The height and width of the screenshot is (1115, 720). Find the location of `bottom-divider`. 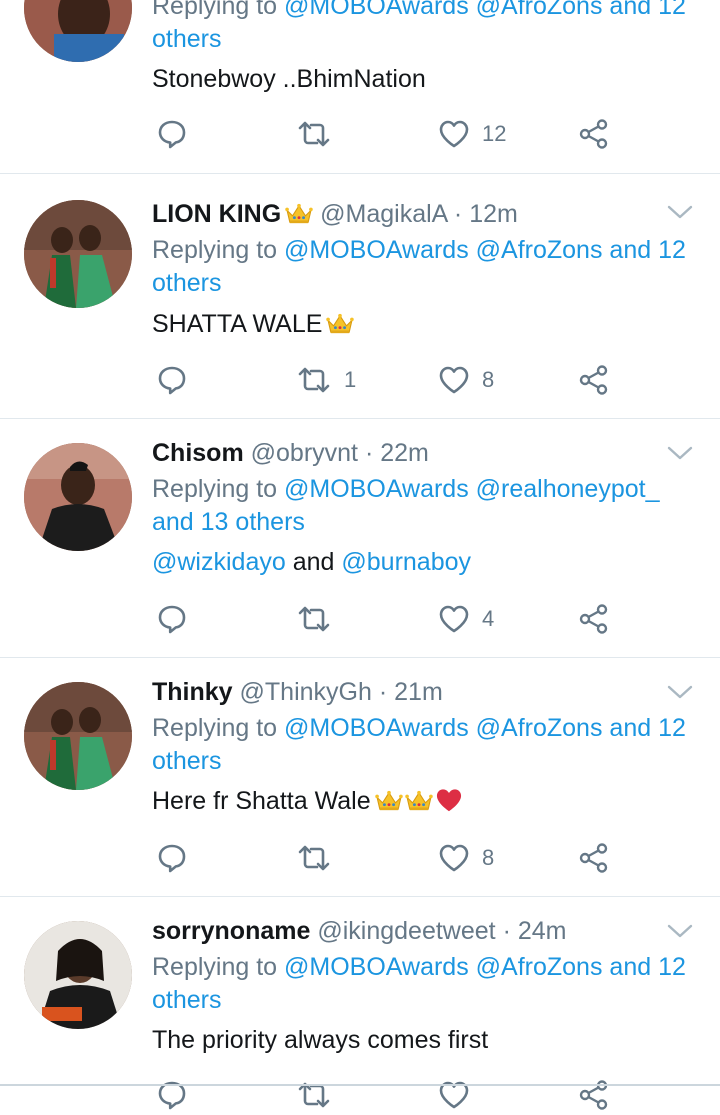

bottom-divider is located at coordinates (360, 1085).